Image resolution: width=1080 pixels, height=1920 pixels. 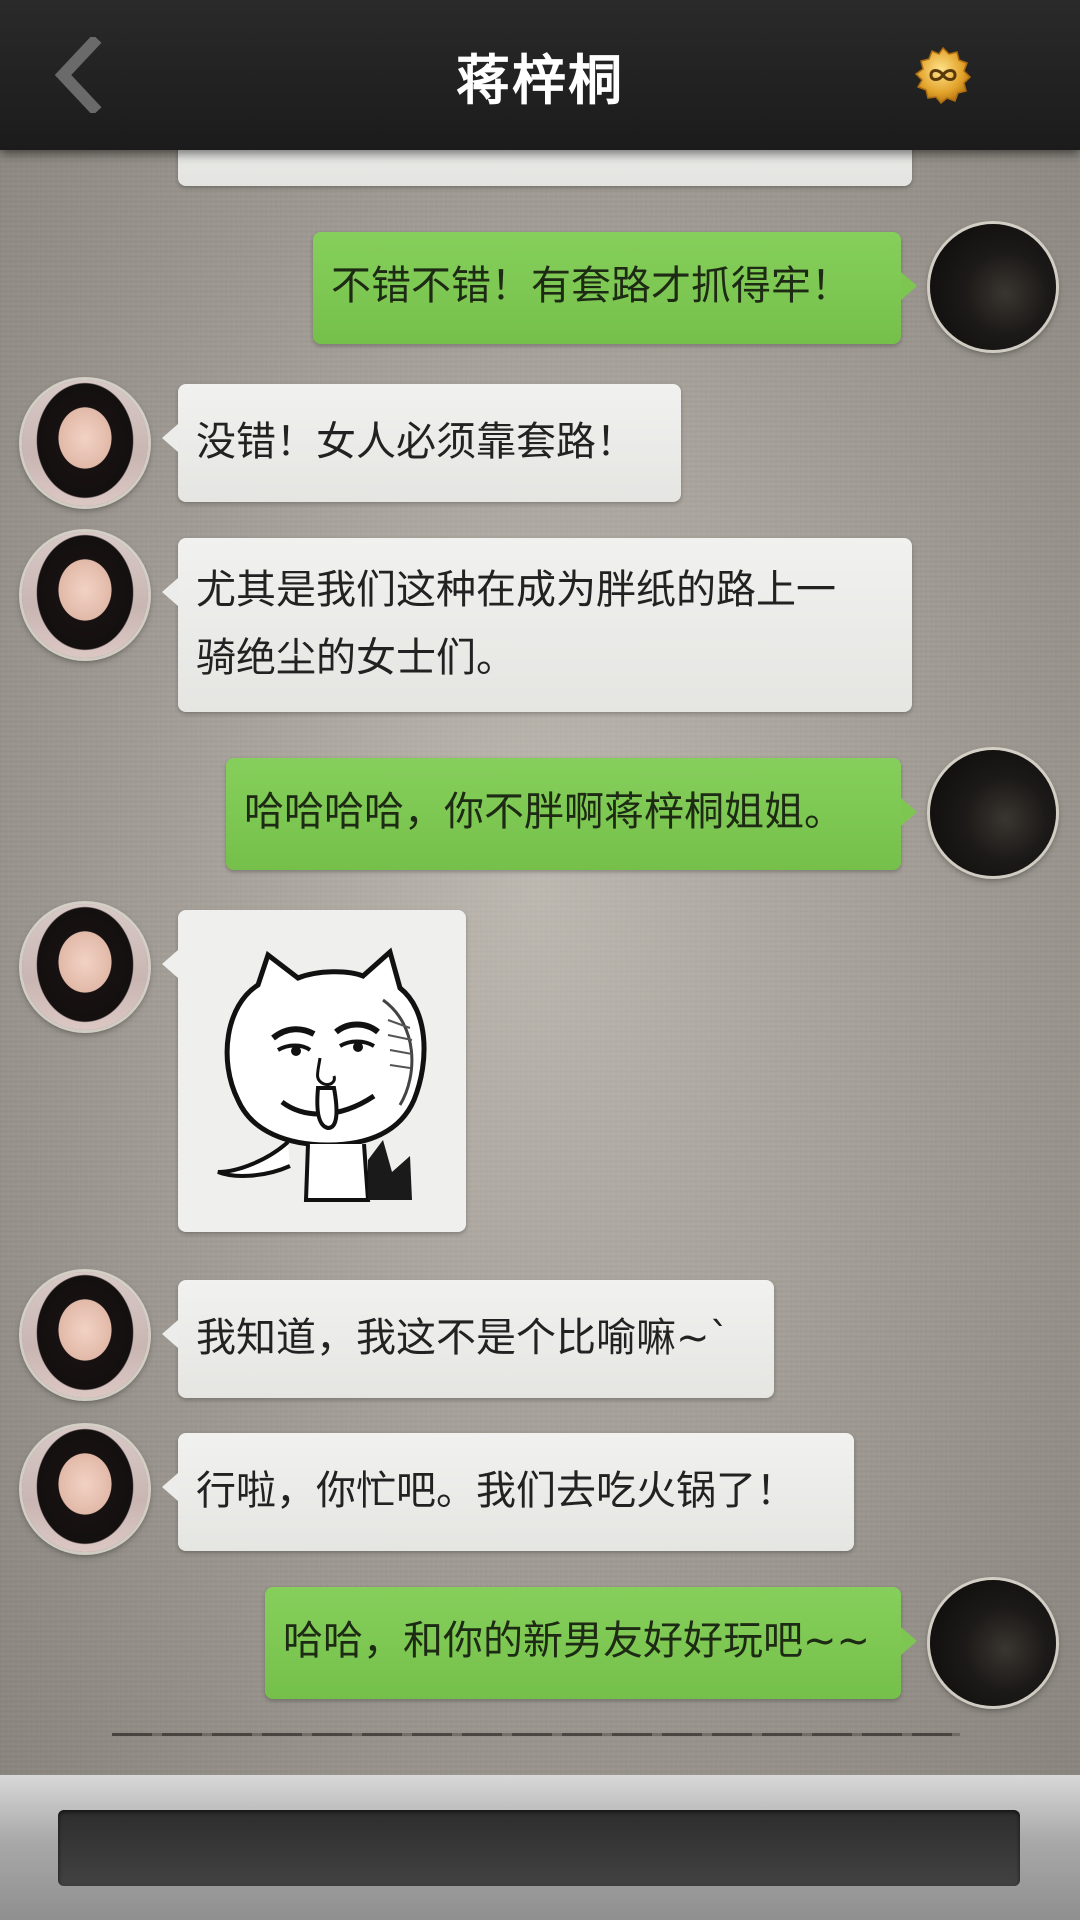 I want to click on header-bar: 蒋梓桐, so click(x=540, y=75).